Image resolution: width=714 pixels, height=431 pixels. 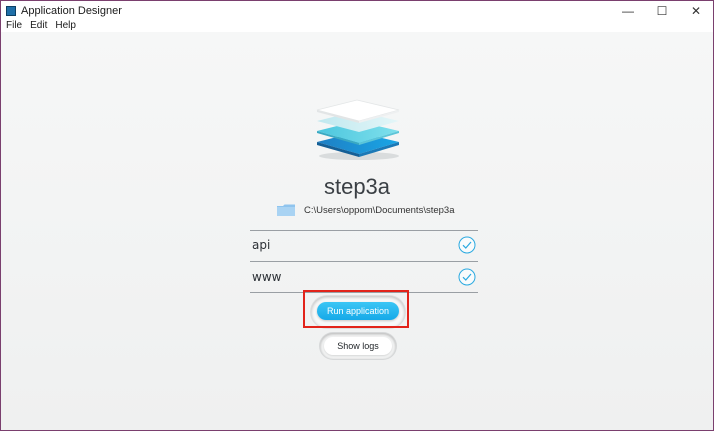 I want to click on project-path-row: C:\Users\oppom\Documents\step3a, so click(x=365, y=210).